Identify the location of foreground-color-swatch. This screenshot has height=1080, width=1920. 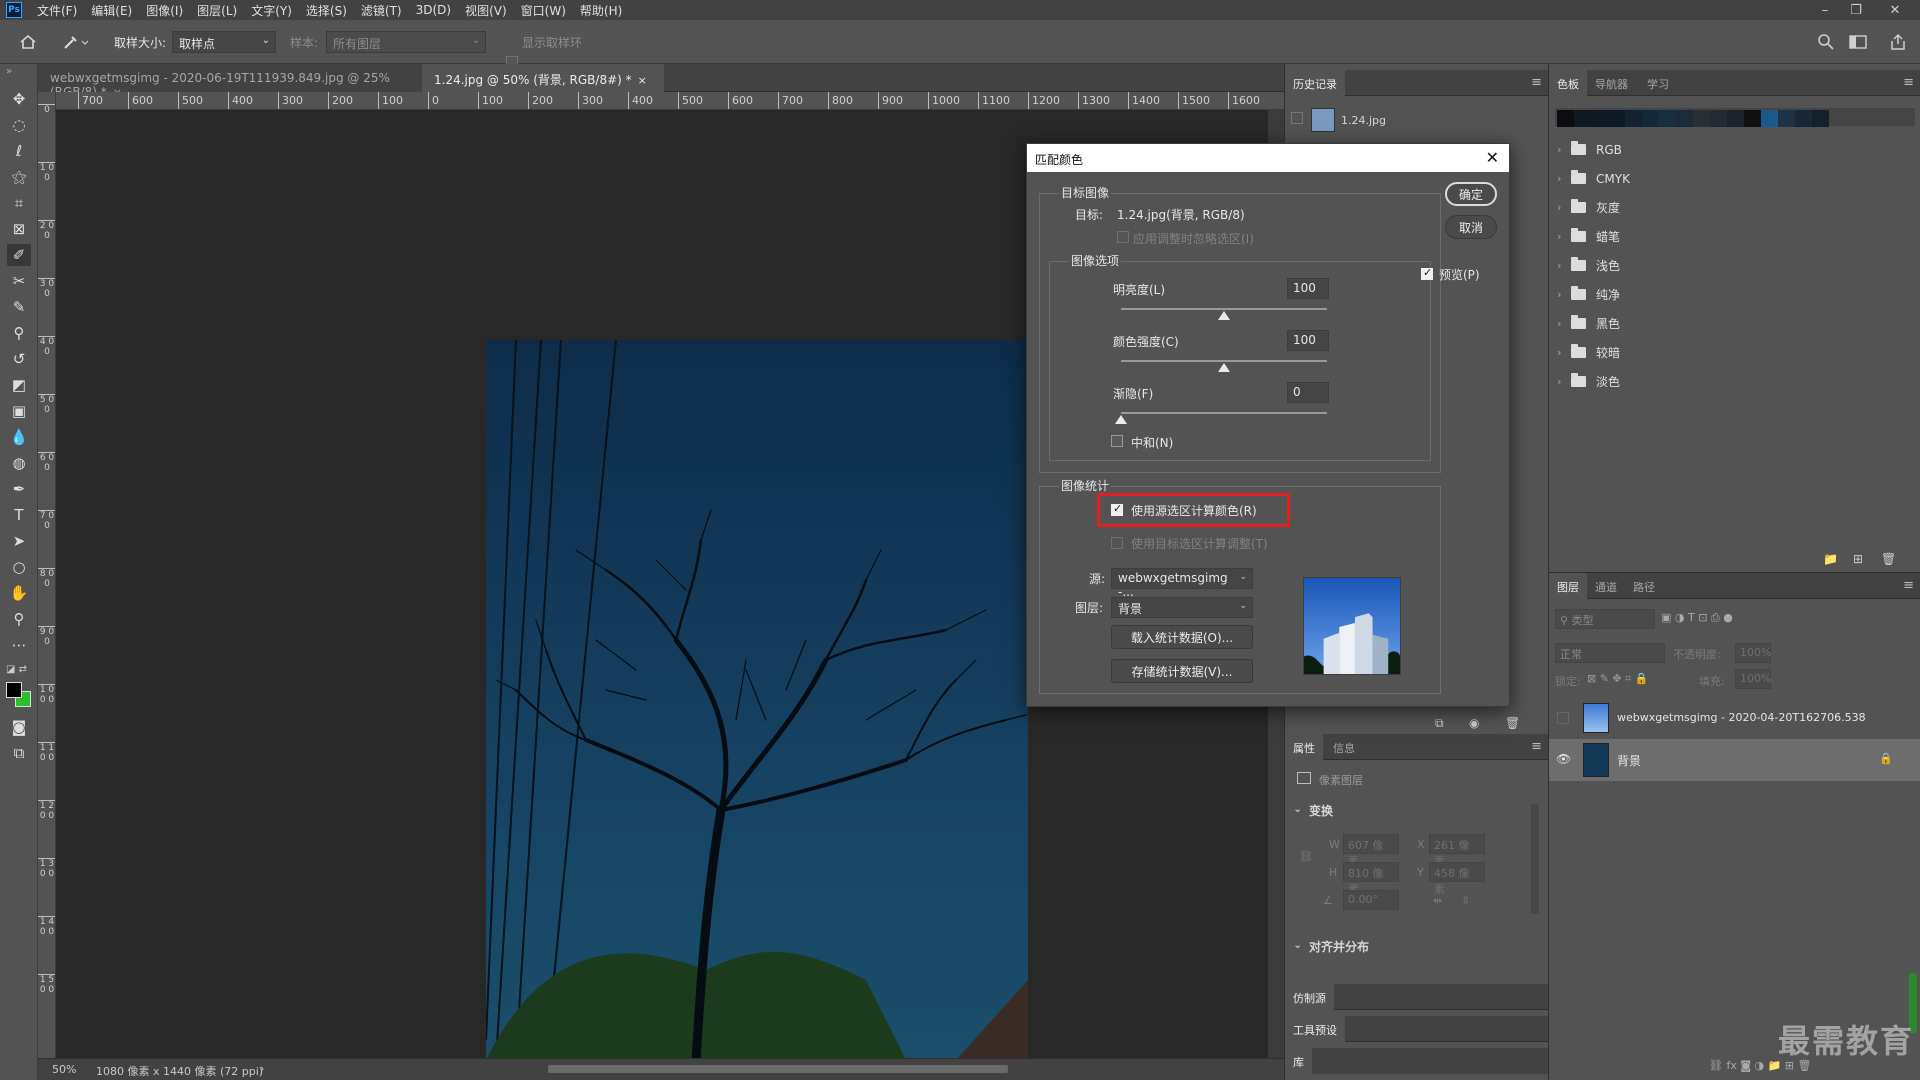
(14, 690).